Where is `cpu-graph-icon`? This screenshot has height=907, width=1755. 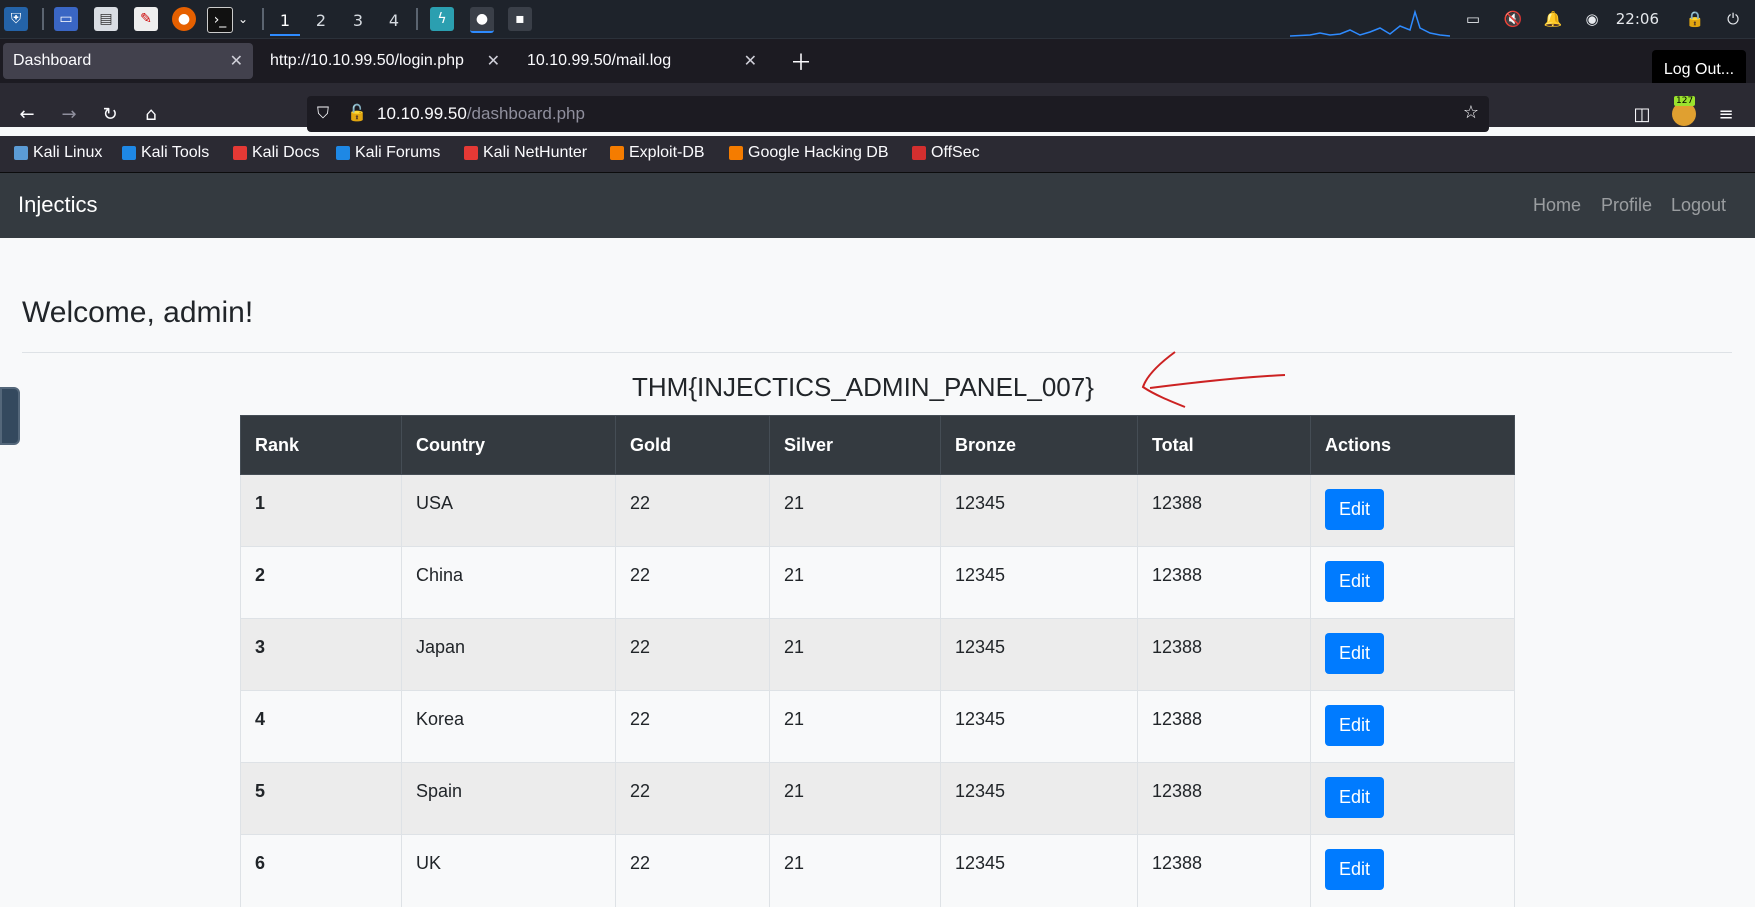 cpu-graph-icon is located at coordinates (1370, 23).